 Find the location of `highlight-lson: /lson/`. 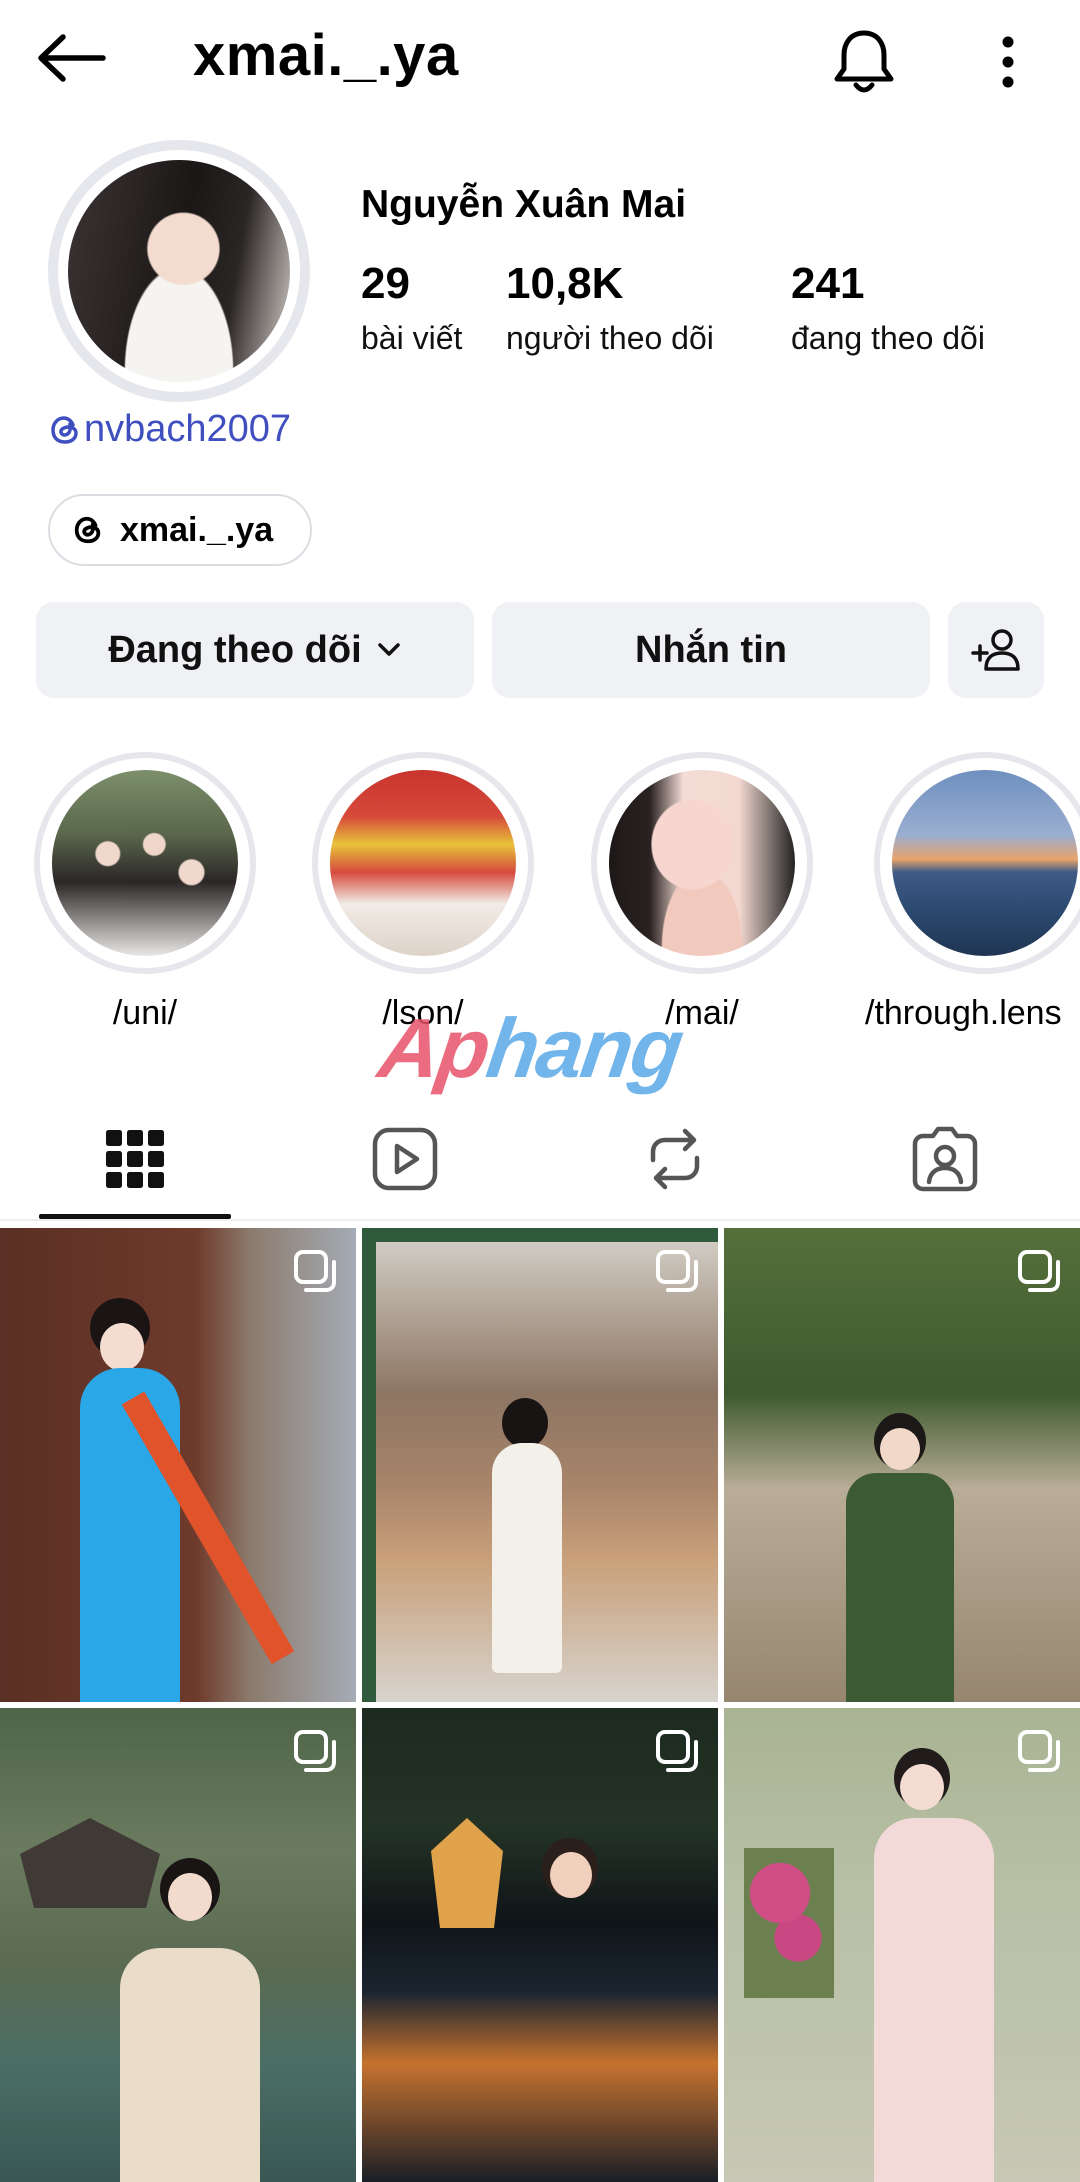

highlight-lson: /lson/ is located at coordinates (423, 892).